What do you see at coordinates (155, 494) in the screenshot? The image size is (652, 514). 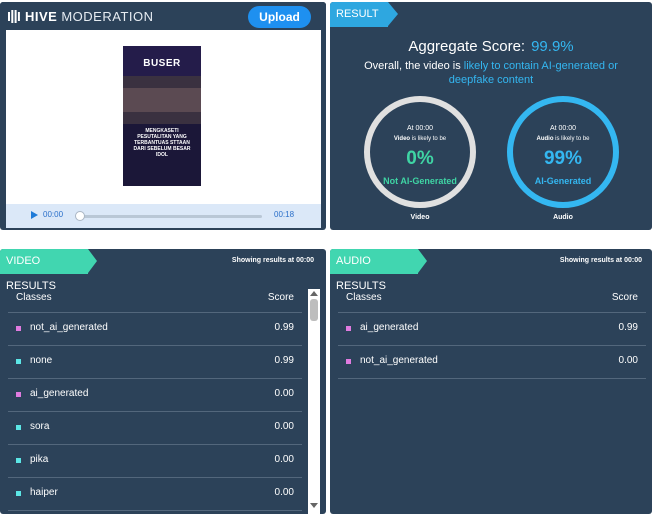 I see `table-row: haiper 0.00` at bounding box center [155, 494].